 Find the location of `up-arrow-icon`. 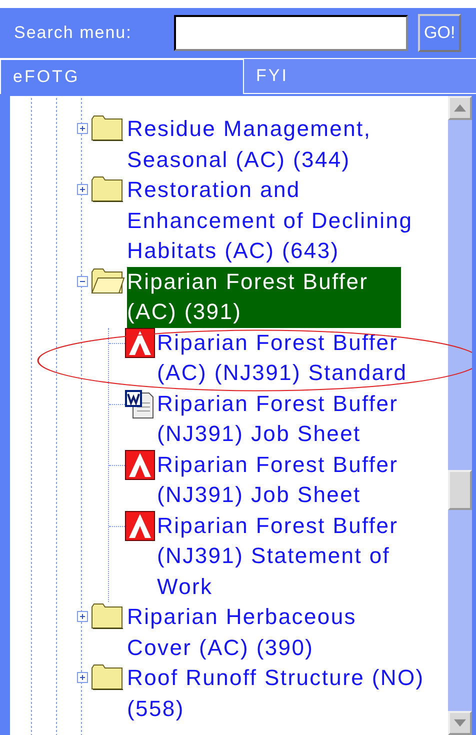

up-arrow-icon is located at coordinates (460, 108).